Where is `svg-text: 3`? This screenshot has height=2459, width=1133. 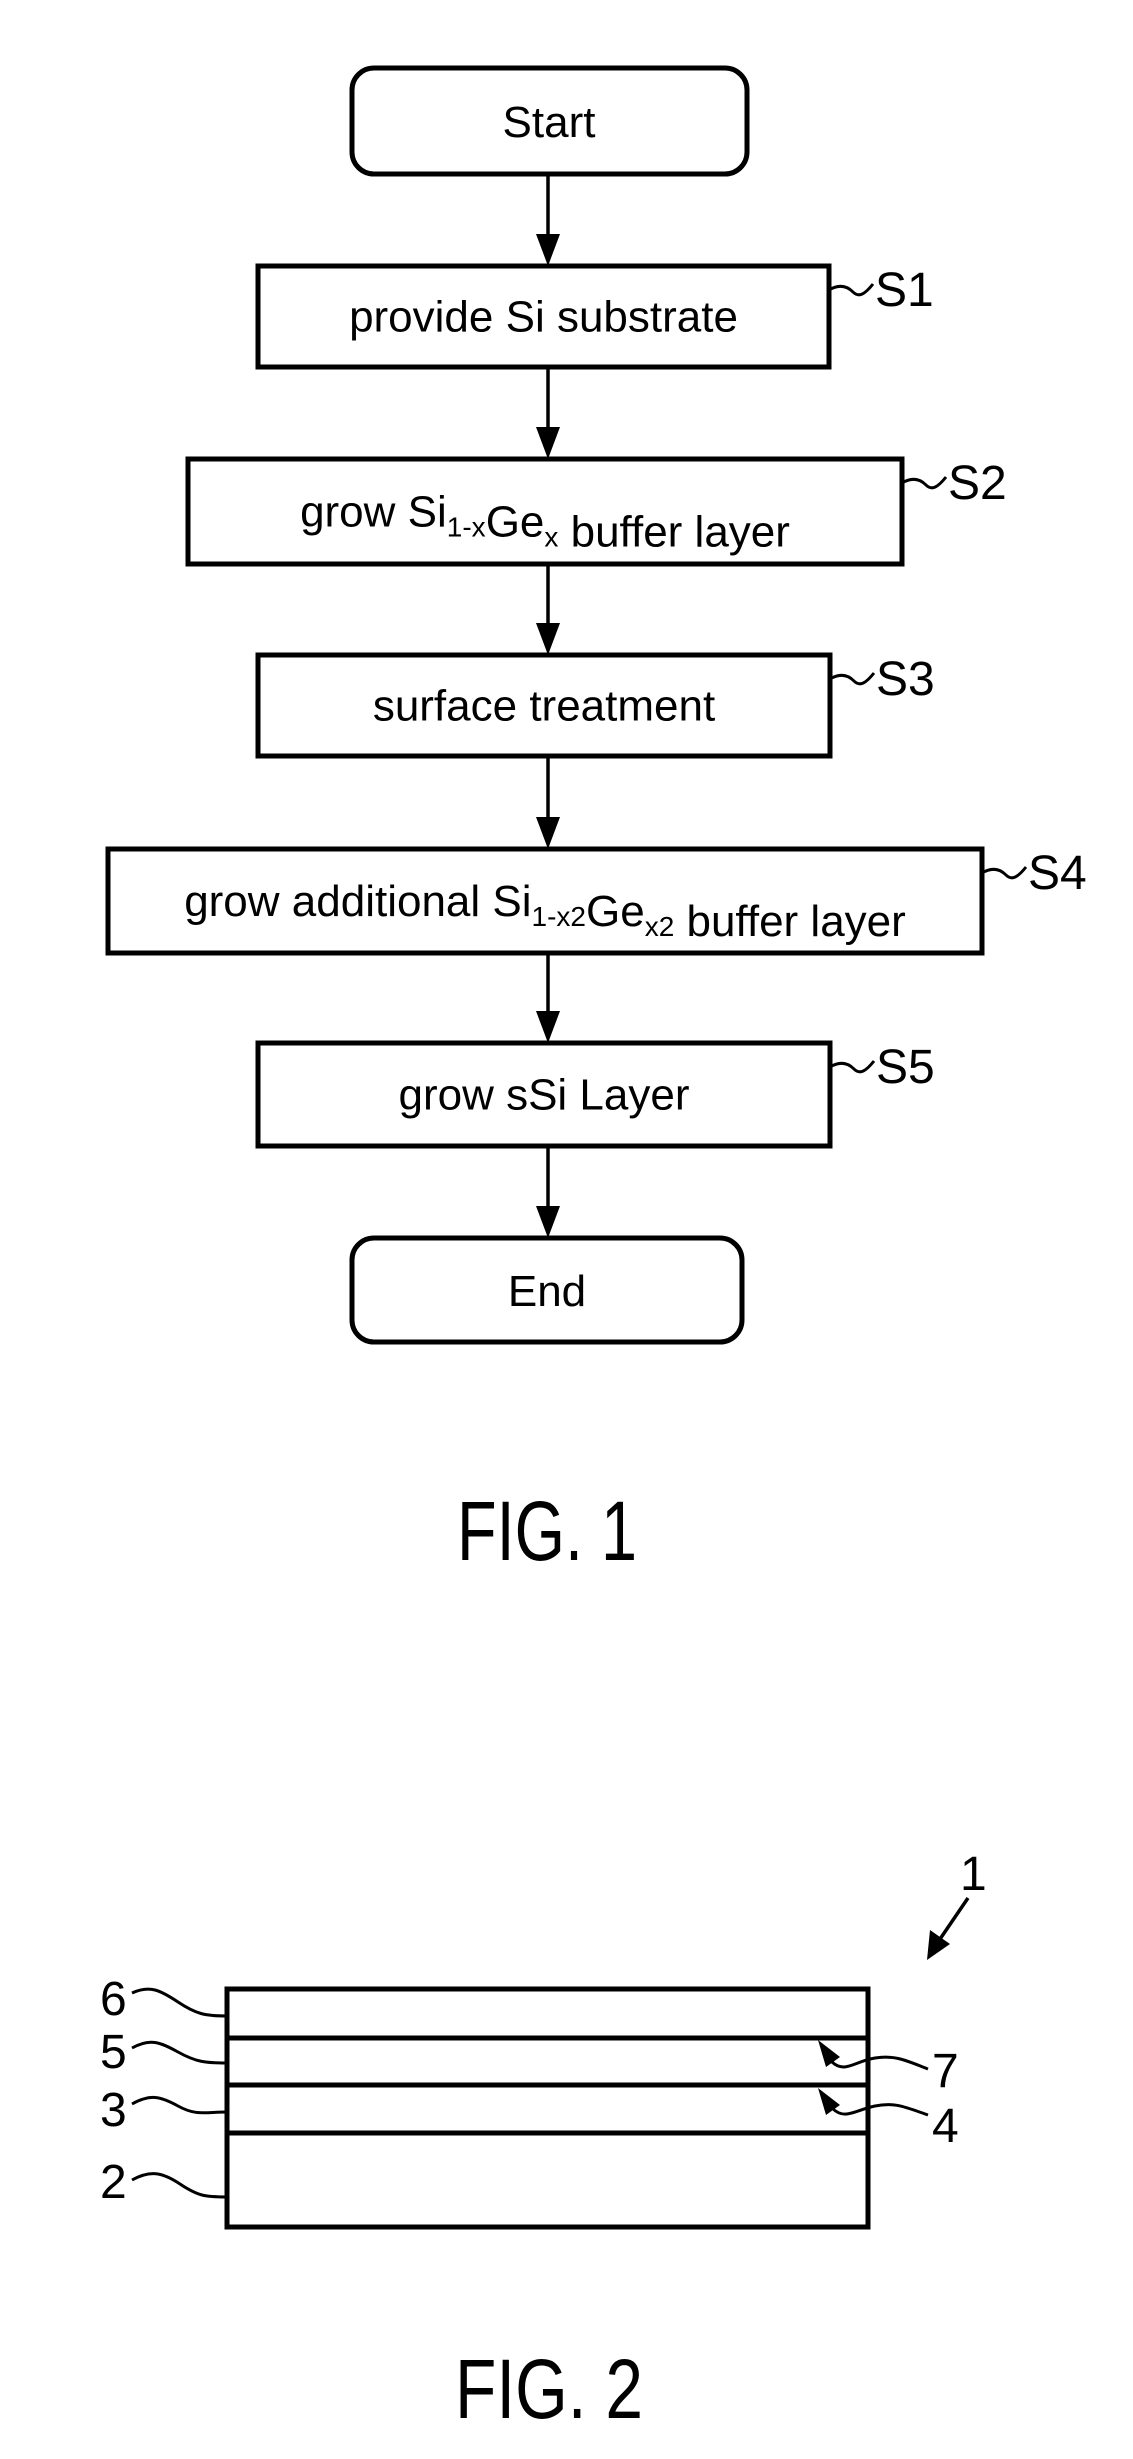 svg-text: 3 is located at coordinates (113, 2110).